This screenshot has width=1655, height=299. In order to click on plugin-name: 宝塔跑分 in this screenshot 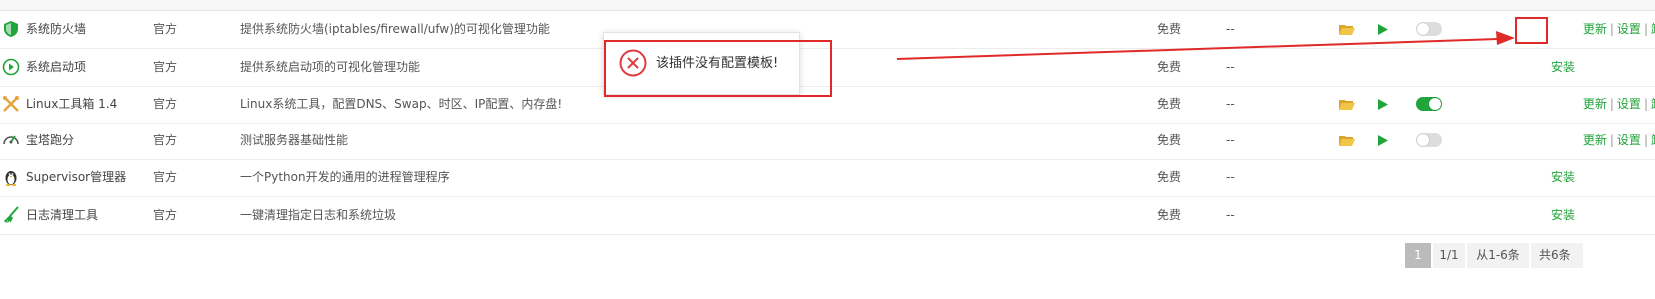, I will do `click(50, 140)`.